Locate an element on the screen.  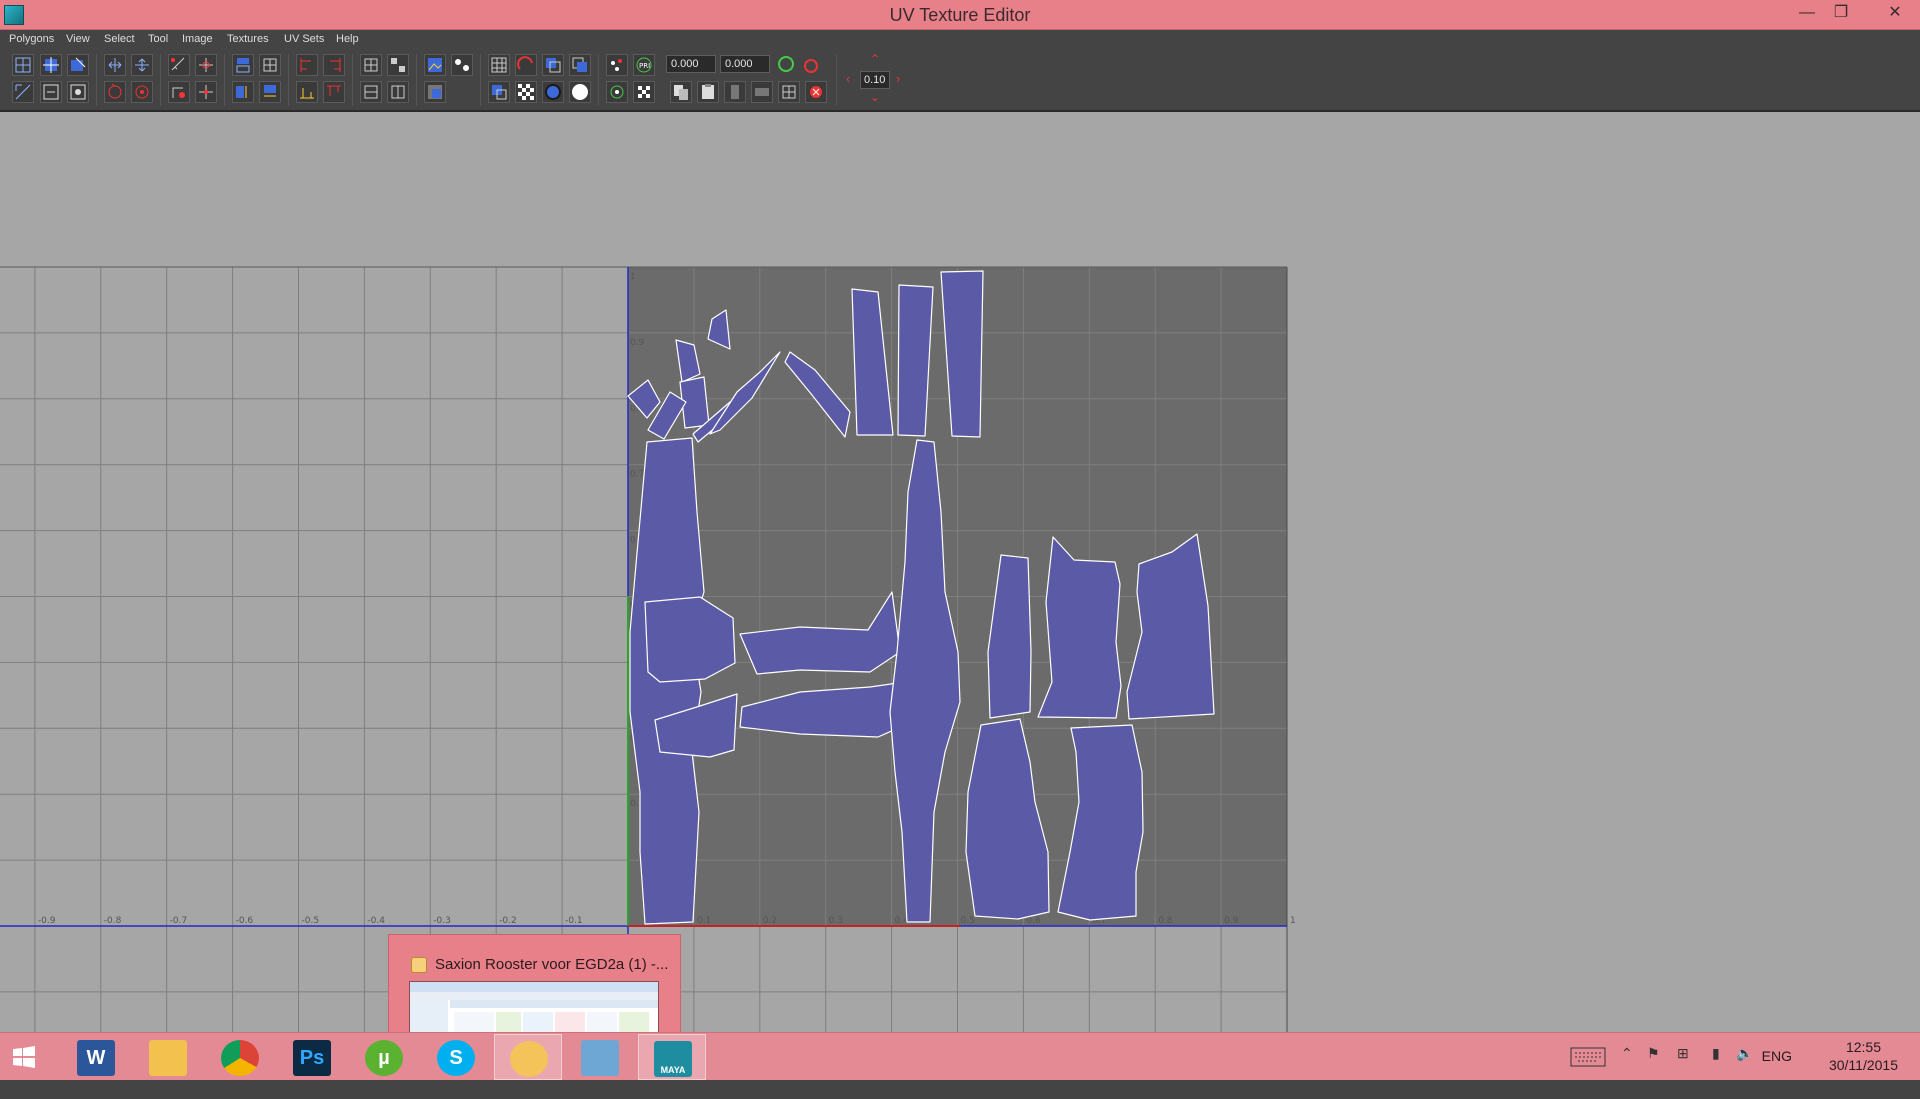
pixel-snap-icon is located at coordinates (526, 65).